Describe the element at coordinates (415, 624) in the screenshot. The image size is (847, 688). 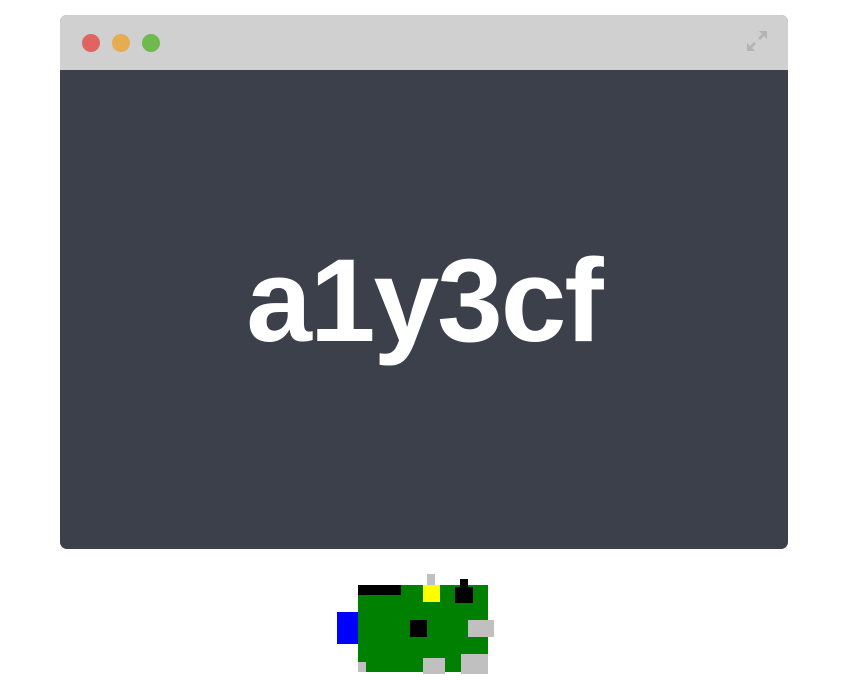
I see `raspberry-pi-board-icon` at that location.